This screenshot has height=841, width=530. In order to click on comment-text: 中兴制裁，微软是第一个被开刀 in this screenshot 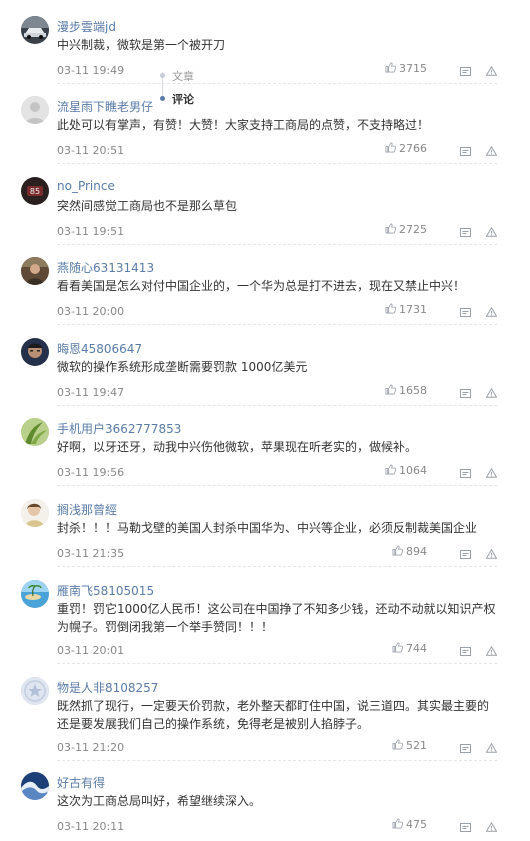, I will do `click(141, 45)`.